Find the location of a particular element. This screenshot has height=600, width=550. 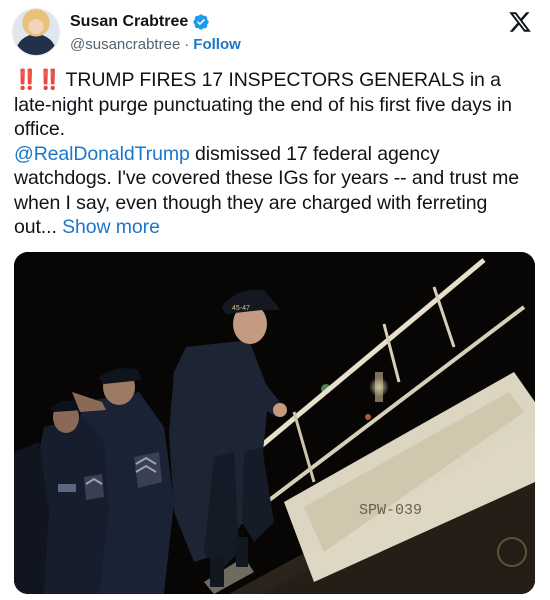

show-more-link: Show more is located at coordinates (111, 227).